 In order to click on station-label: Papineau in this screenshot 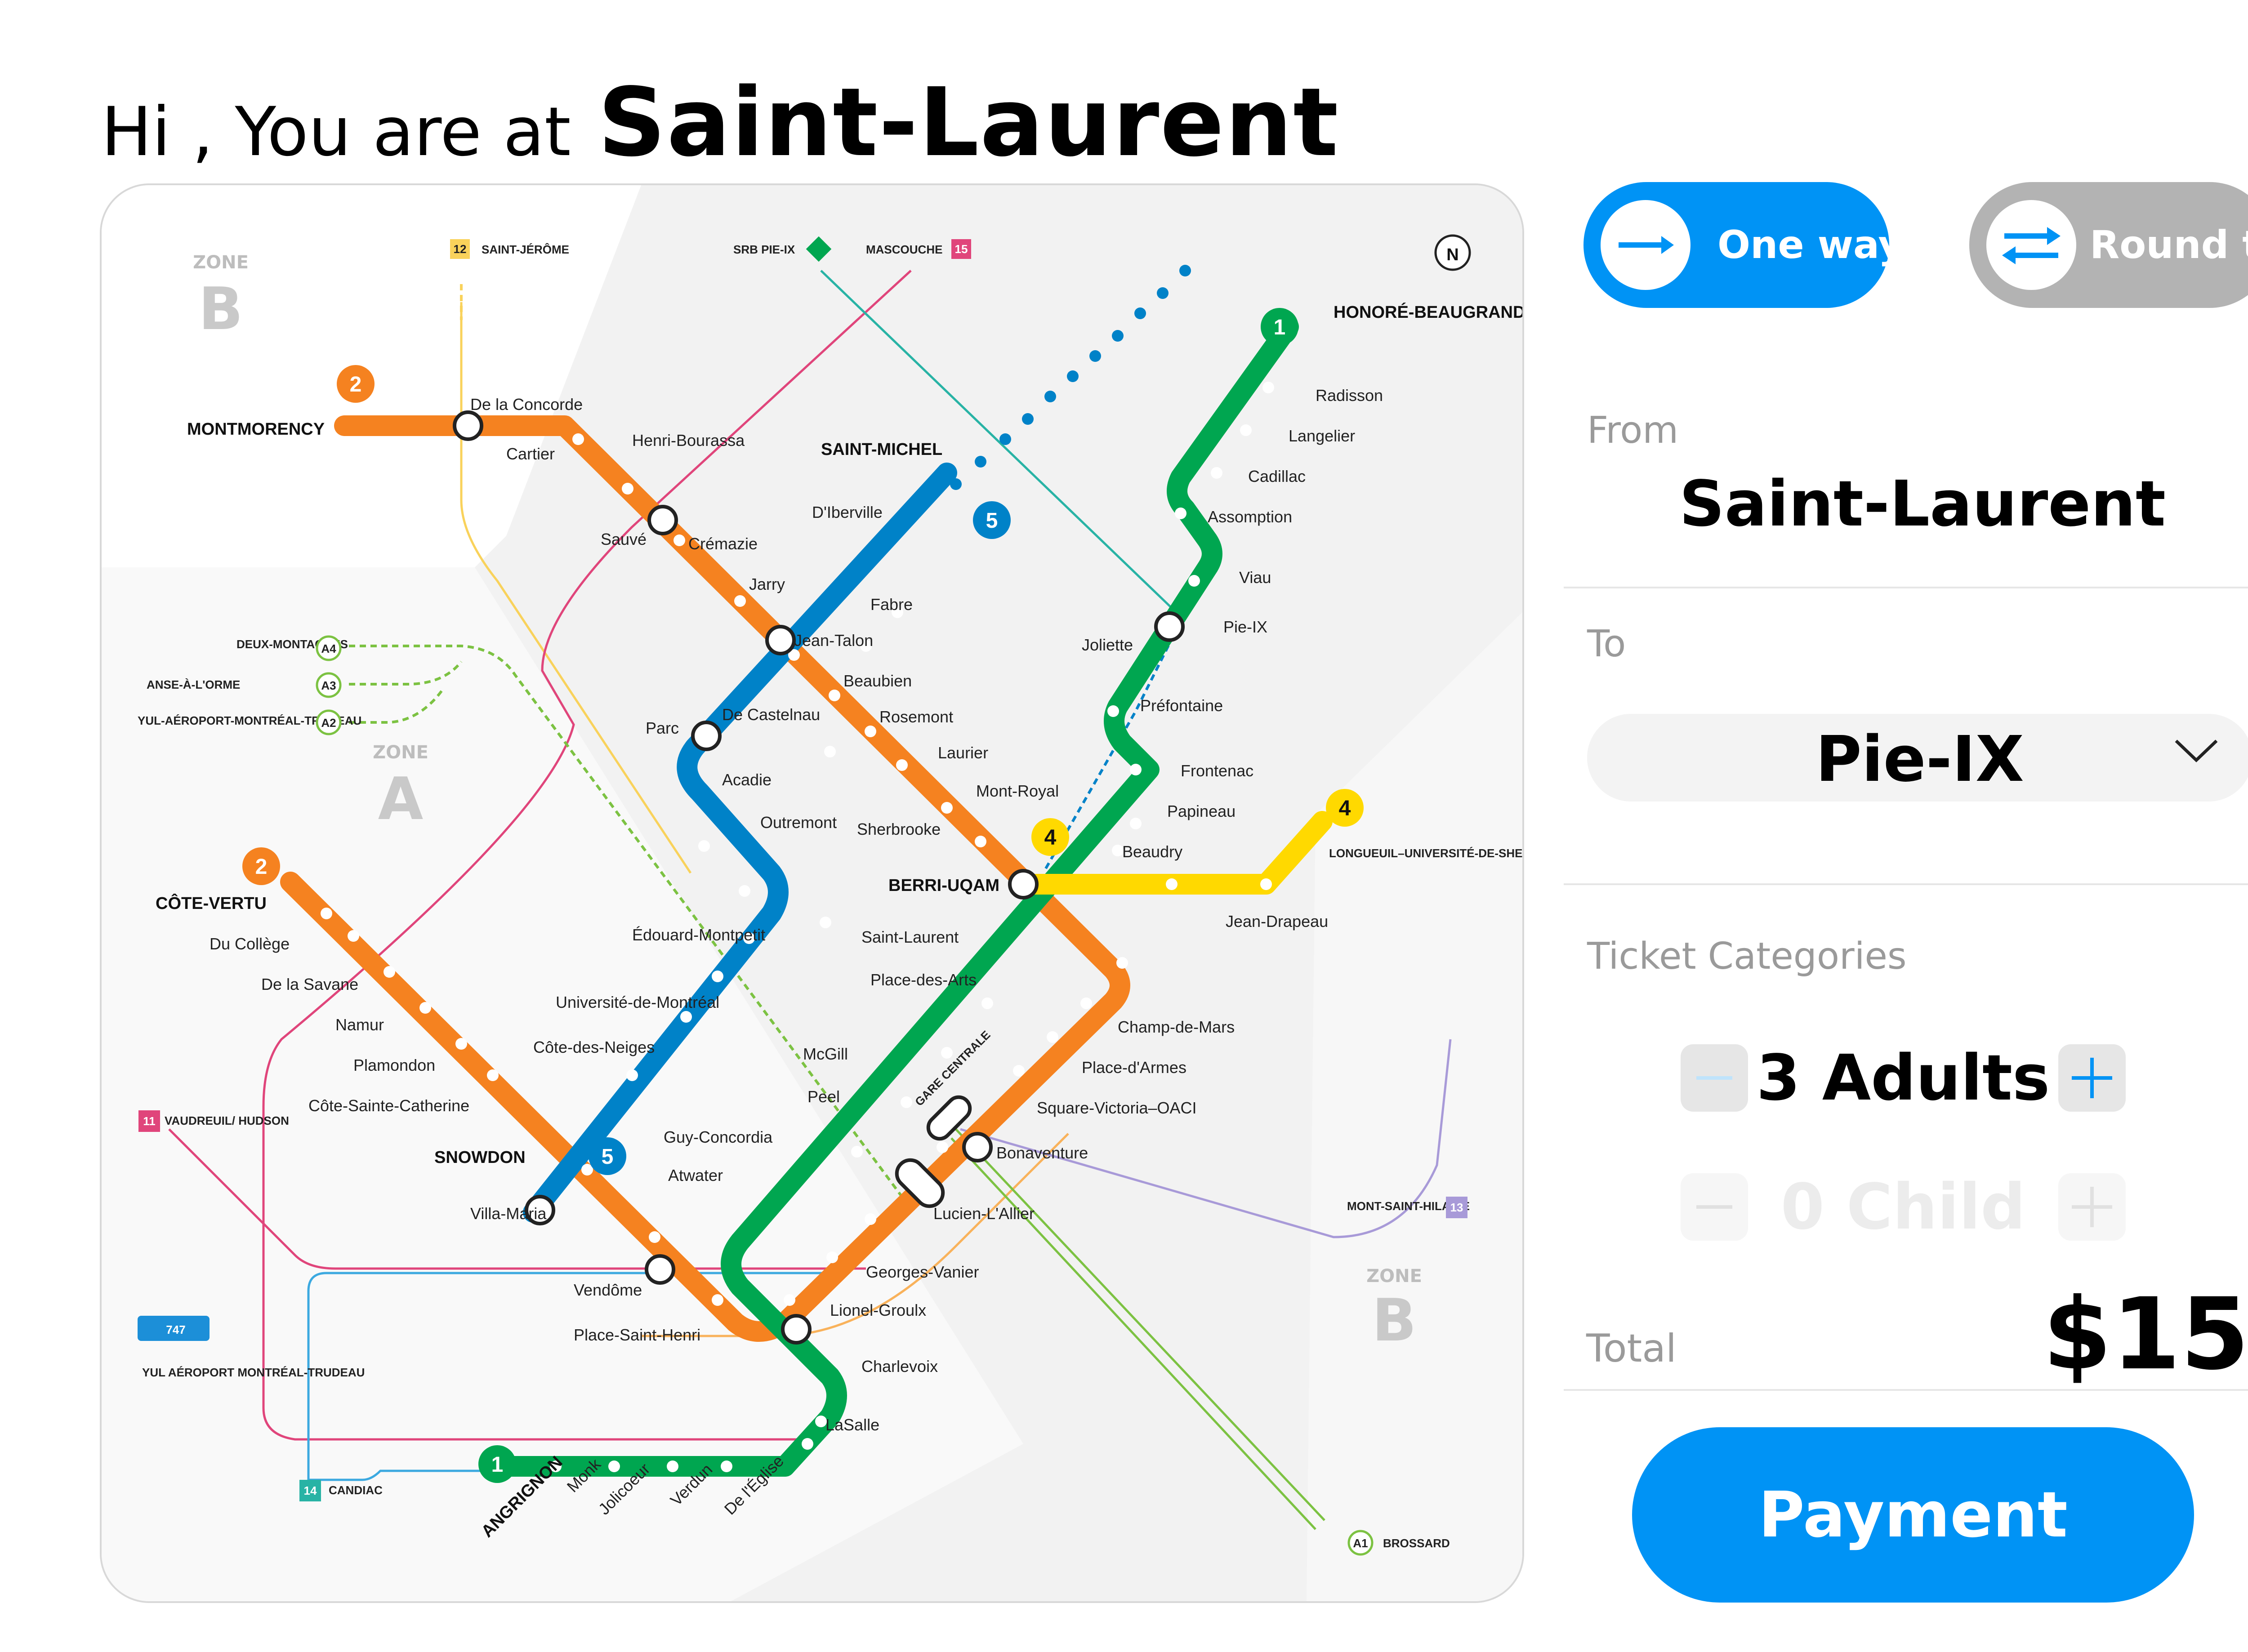, I will do `click(1201, 811)`.